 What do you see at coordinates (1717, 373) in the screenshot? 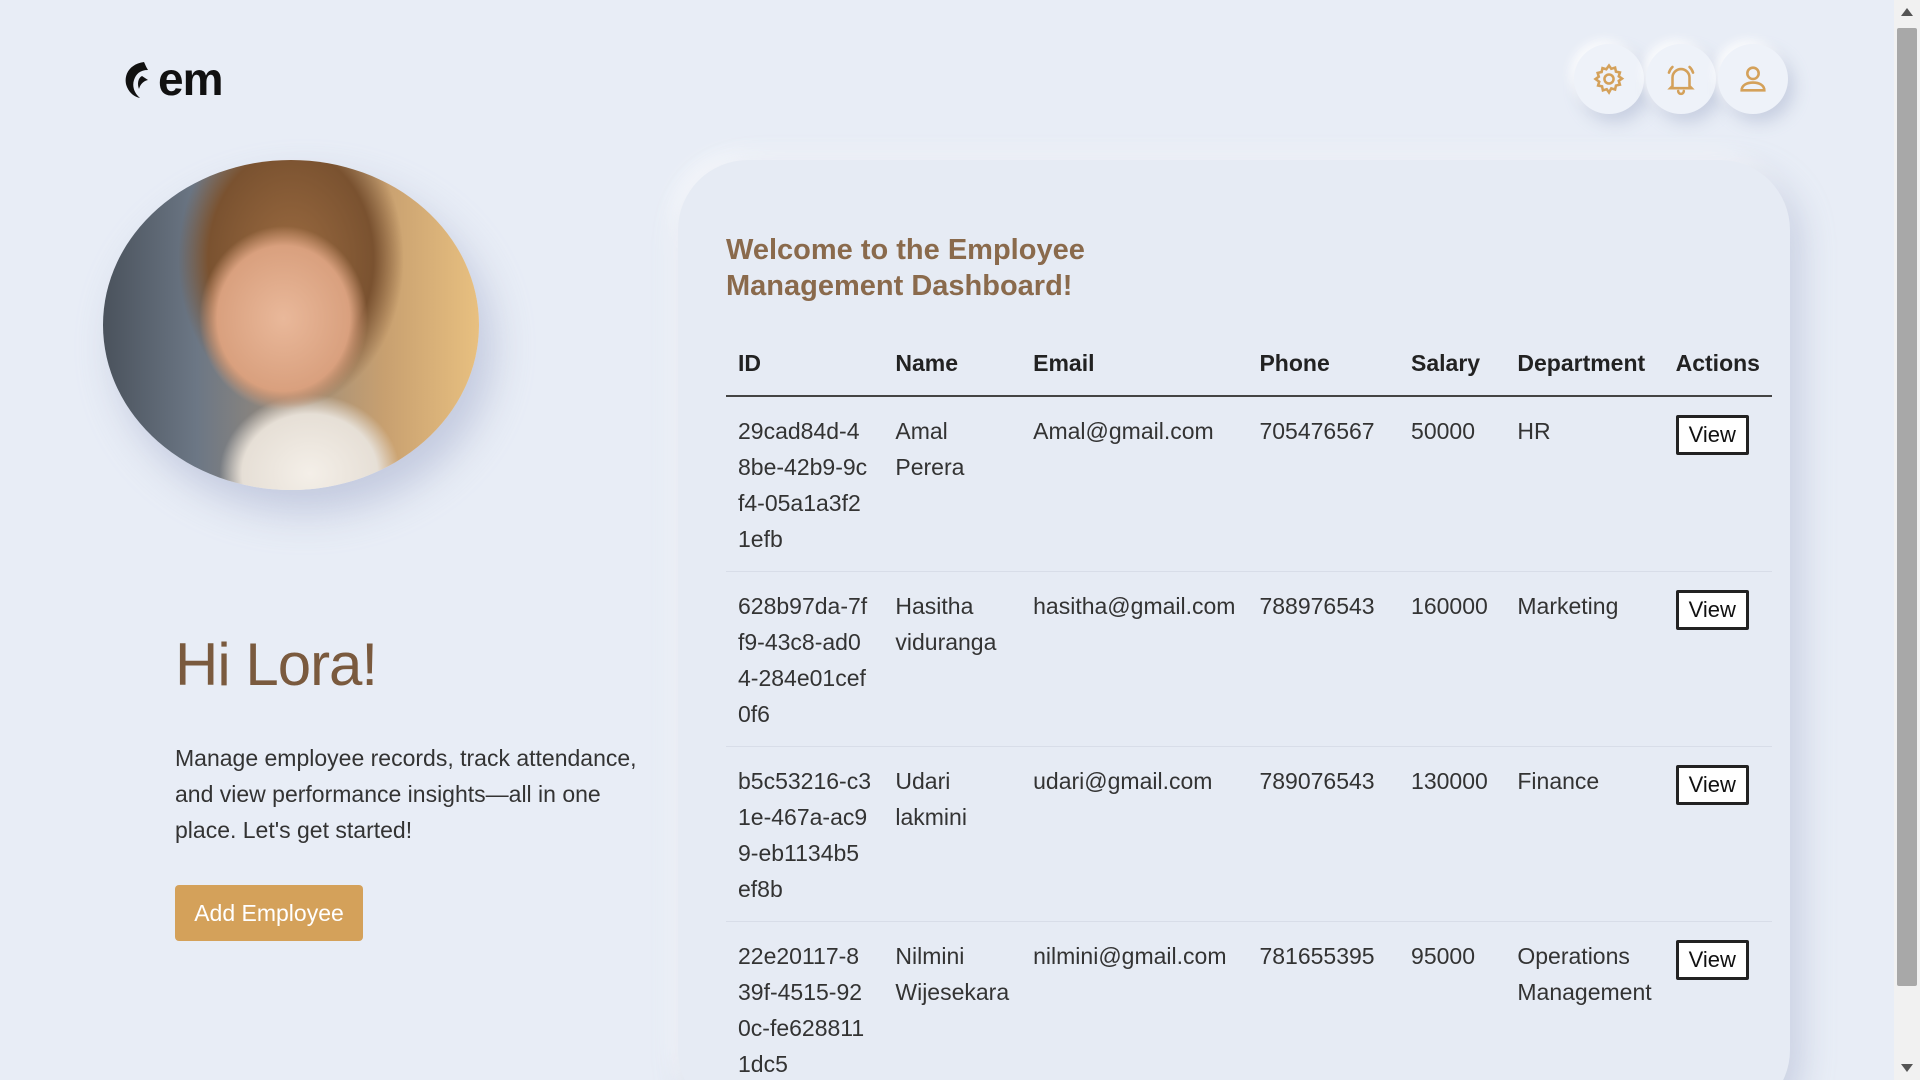
I see `column-header-actions: Actions` at bounding box center [1717, 373].